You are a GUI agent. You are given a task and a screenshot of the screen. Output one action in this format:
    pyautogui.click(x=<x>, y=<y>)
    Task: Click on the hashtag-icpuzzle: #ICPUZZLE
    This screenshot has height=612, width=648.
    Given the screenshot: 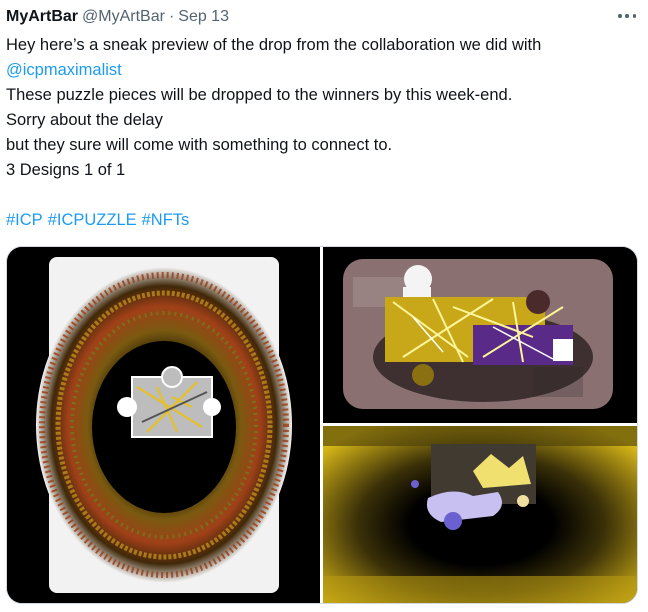 What is the action you would take?
    pyautogui.click(x=92, y=220)
    